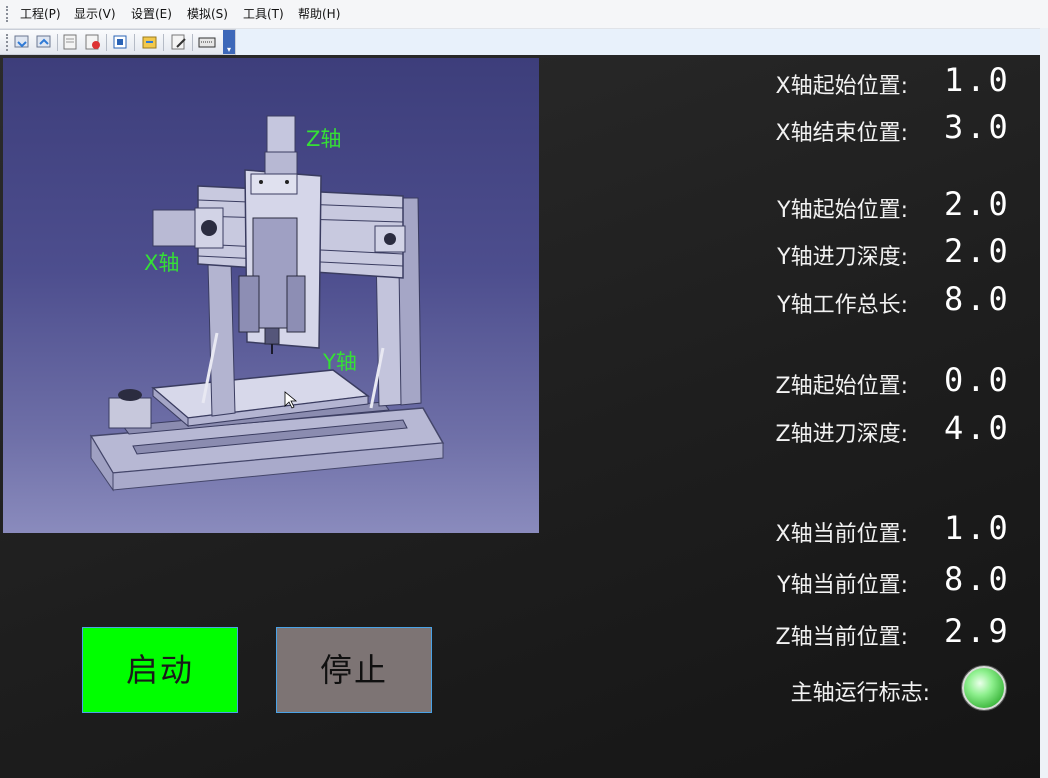  I want to click on toolbar-grip, so click(8, 42).